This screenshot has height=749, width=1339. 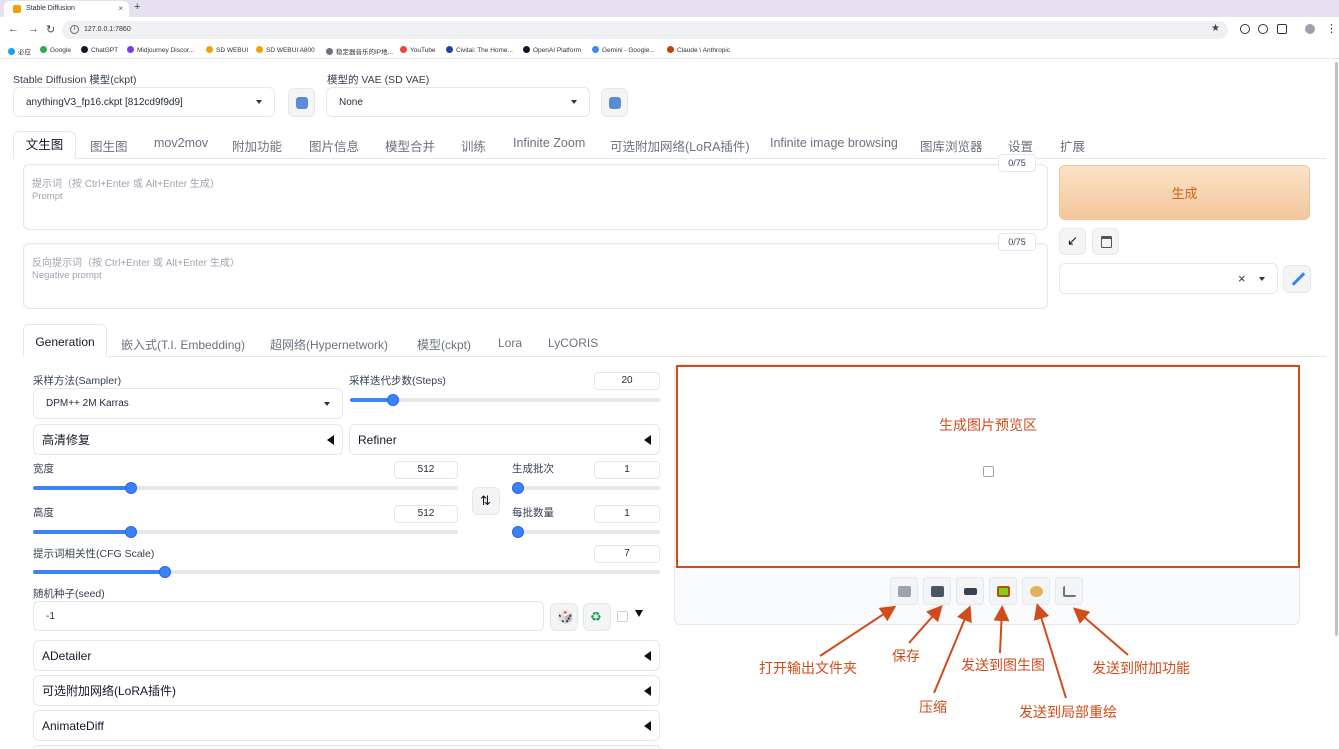 What do you see at coordinates (1336, 349) in the screenshot?
I see `page-scrollbar` at bounding box center [1336, 349].